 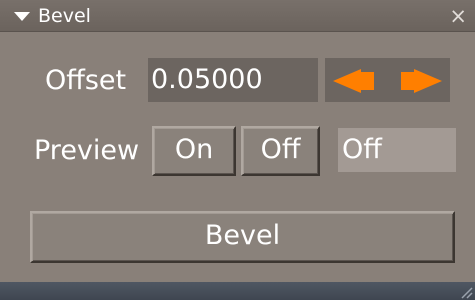 What do you see at coordinates (466, 292) in the screenshot?
I see `resize-grip-icon` at bounding box center [466, 292].